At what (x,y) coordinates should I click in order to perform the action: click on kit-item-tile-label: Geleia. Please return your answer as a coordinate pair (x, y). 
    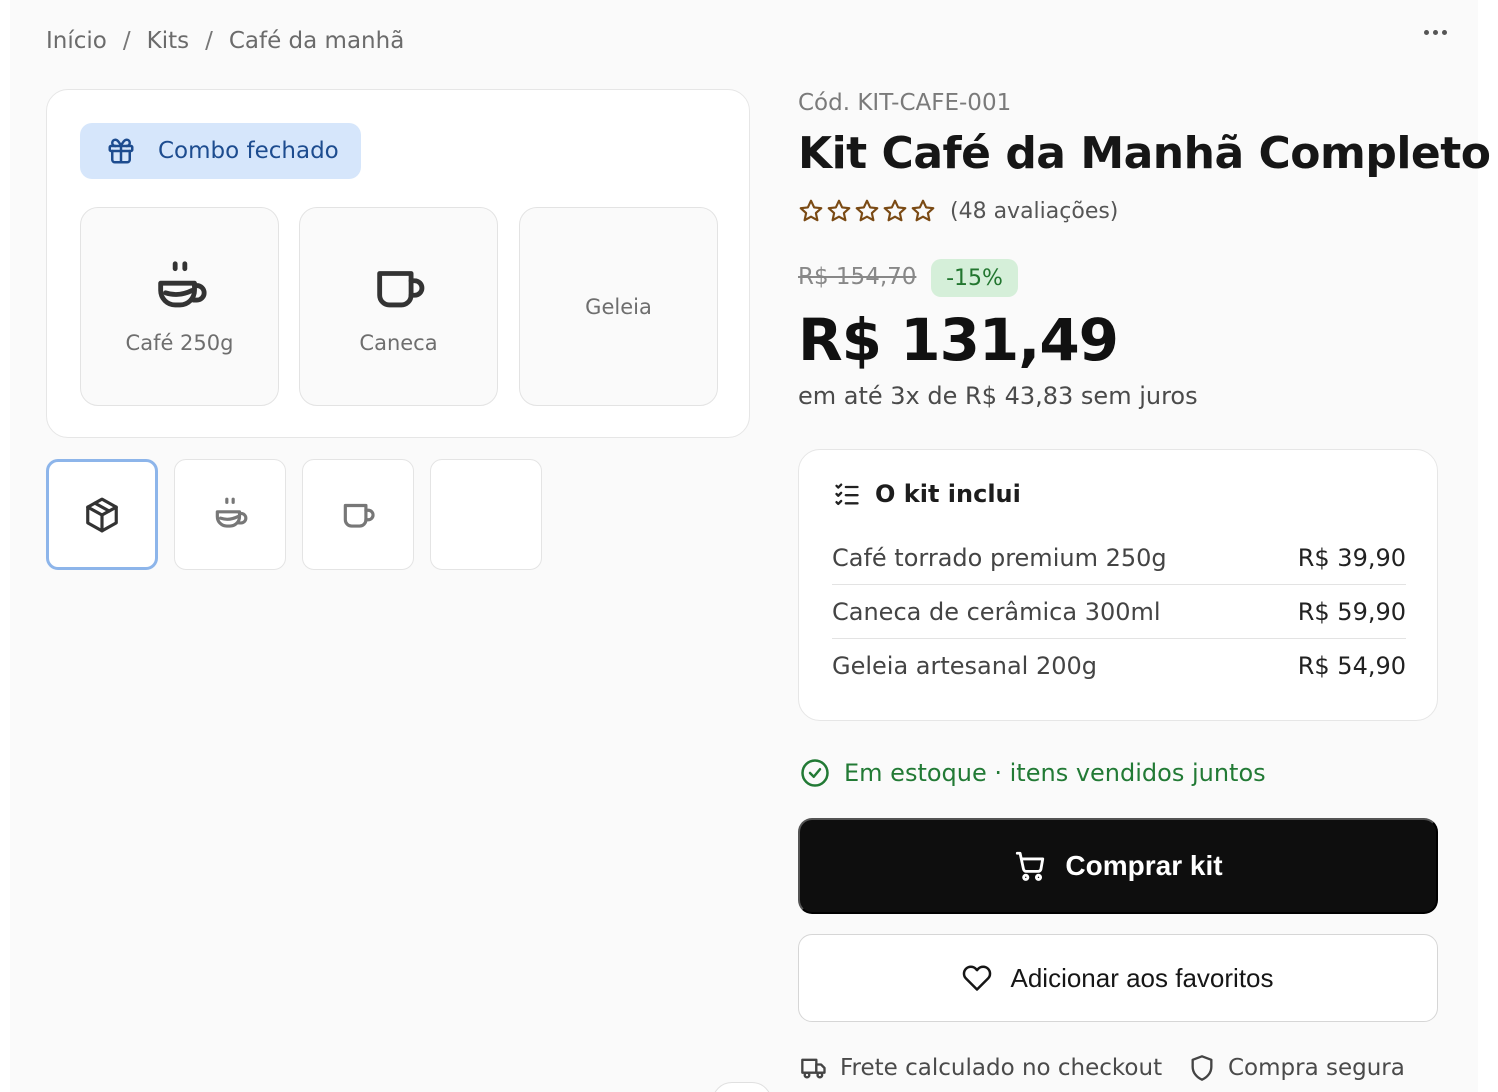
    Looking at the image, I should click on (618, 306).